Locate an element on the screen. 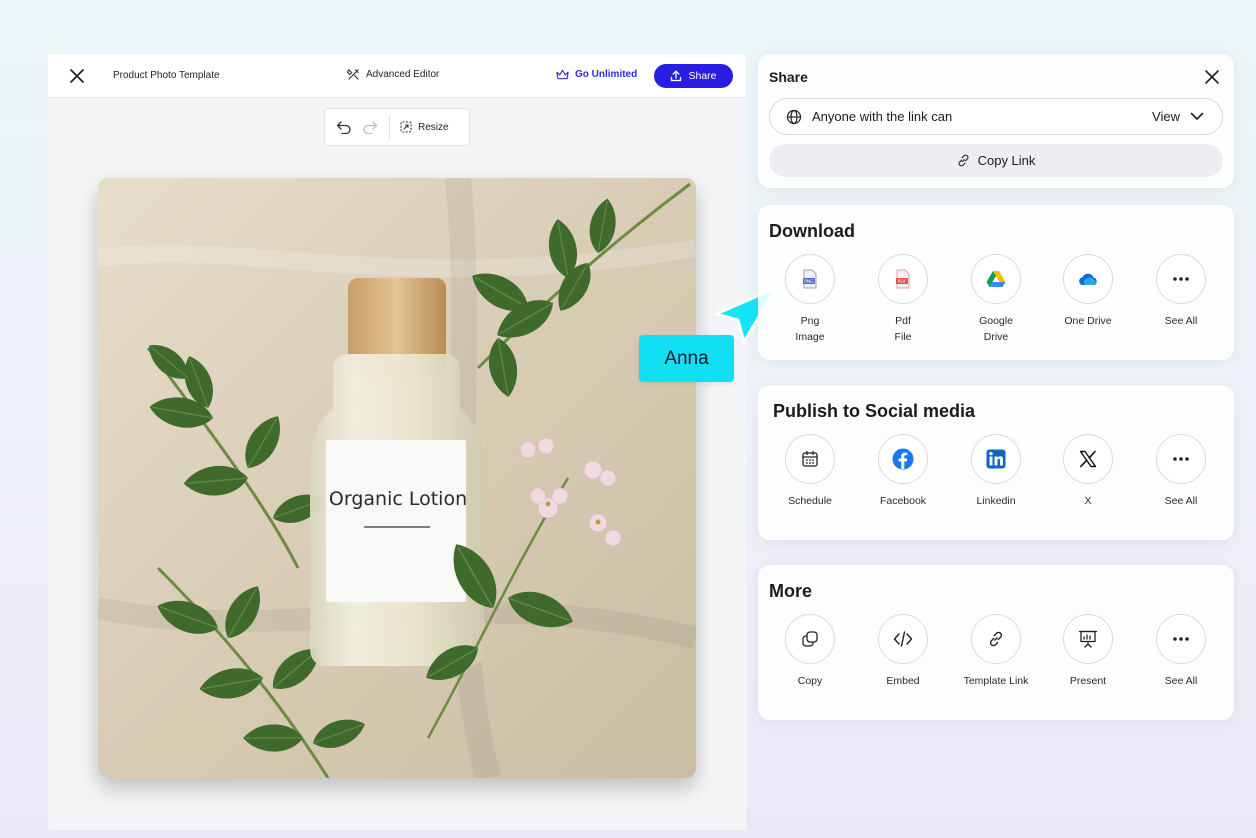  embed-button: Embed is located at coordinates (903, 651).